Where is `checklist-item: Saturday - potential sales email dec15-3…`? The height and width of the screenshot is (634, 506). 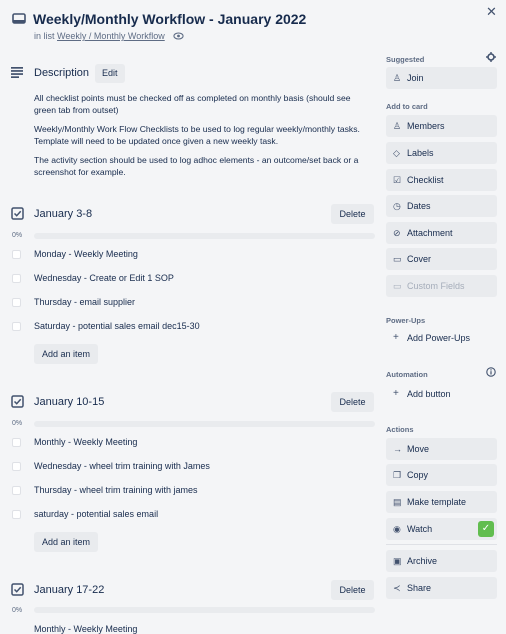
checklist-item: Saturday - potential sales email dec15-3… is located at coordinates (117, 326).